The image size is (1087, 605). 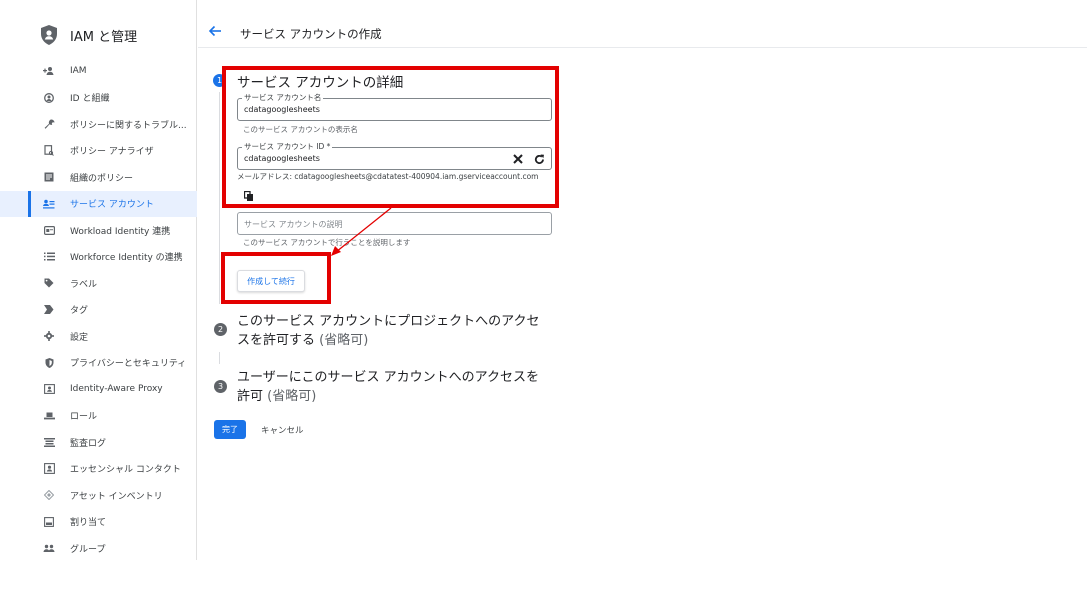 What do you see at coordinates (49, 522) in the screenshot?
I see `quota-icon` at bounding box center [49, 522].